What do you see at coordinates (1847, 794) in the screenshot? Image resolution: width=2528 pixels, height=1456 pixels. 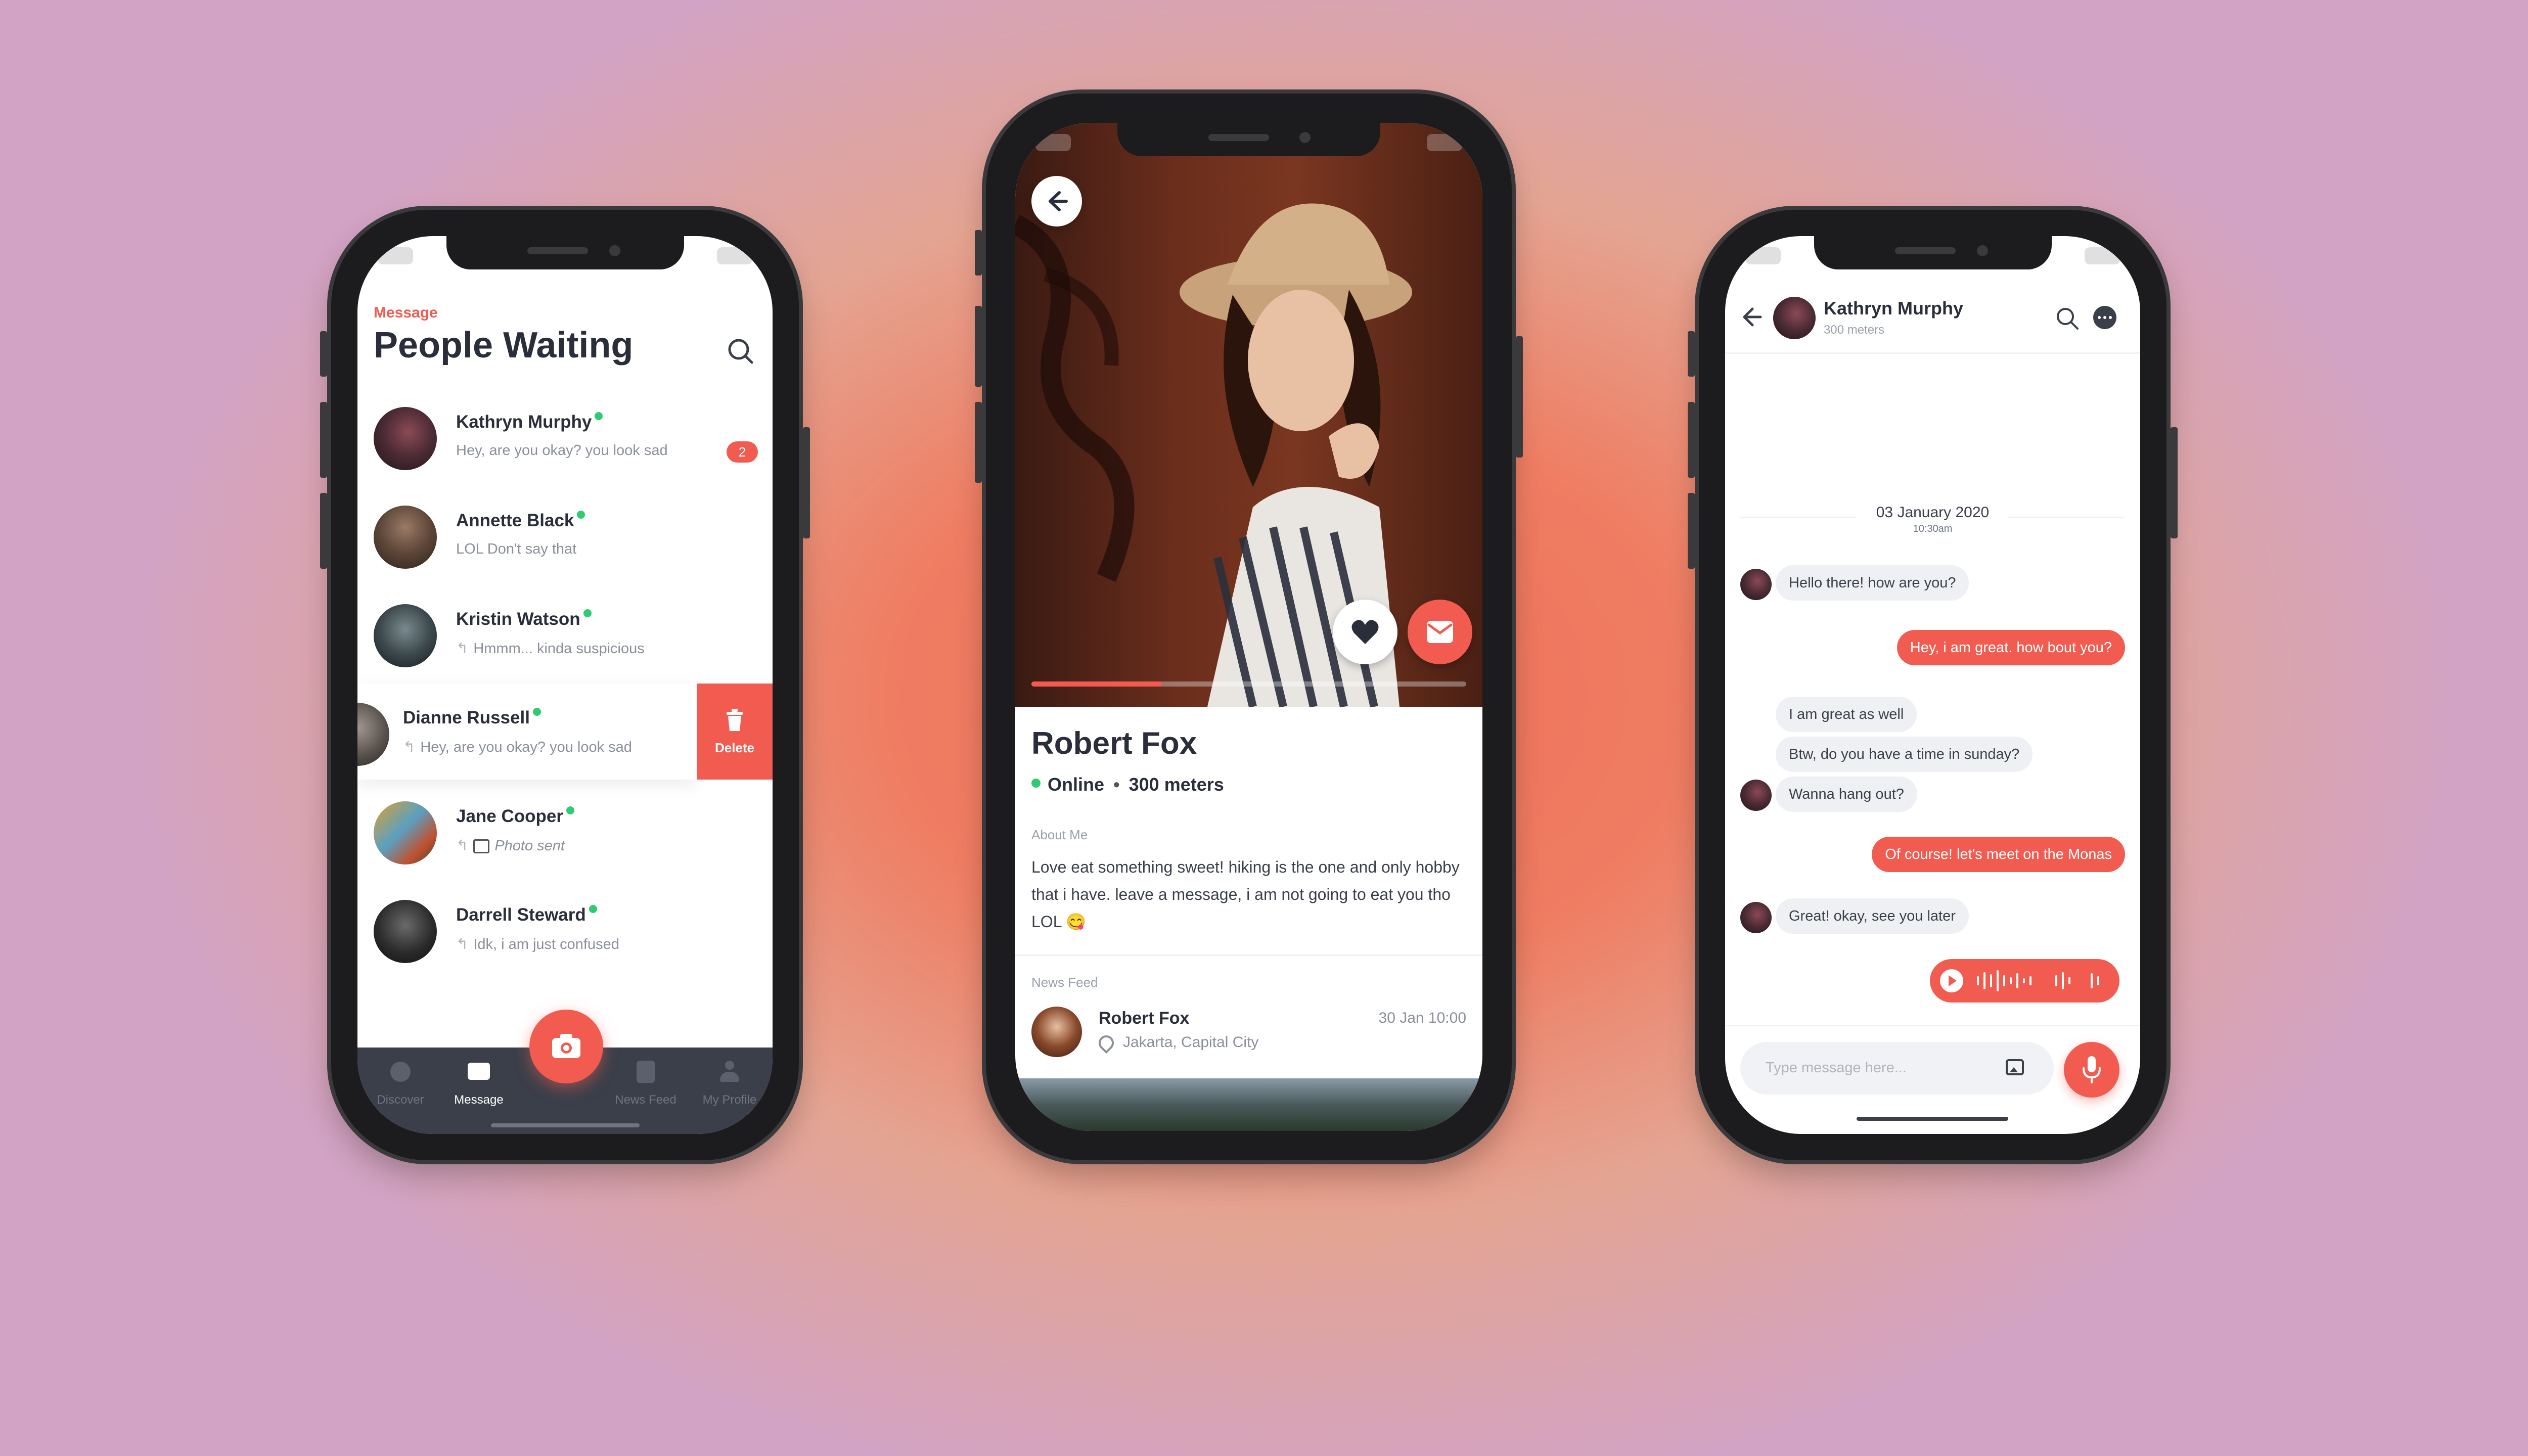 I see `message-received: Wanna hang out?` at bounding box center [1847, 794].